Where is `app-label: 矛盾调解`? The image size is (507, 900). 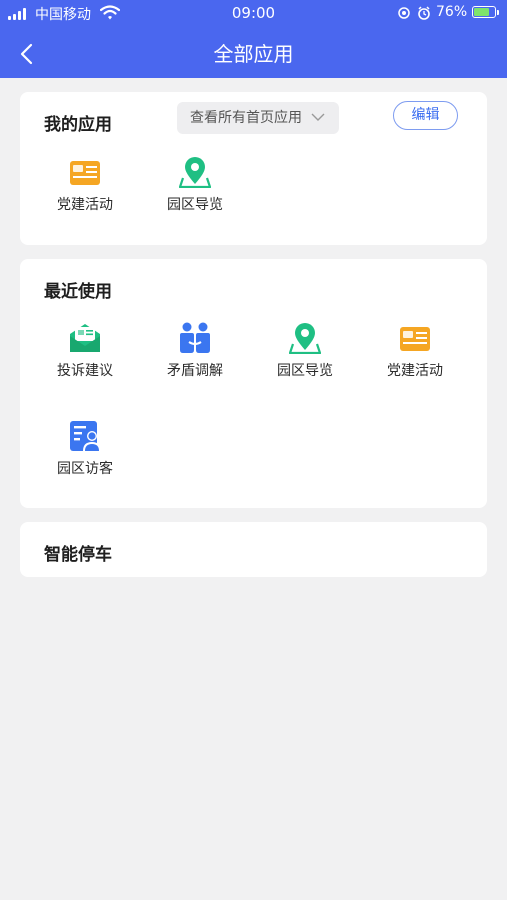 app-label: 矛盾调解 is located at coordinates (195, 371).